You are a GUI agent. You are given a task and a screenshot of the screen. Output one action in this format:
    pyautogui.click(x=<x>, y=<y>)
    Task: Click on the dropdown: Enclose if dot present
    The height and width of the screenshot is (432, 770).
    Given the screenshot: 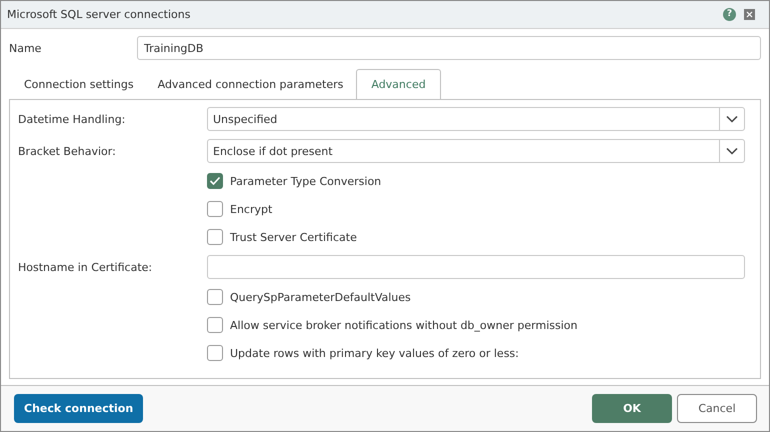 What is the action you would take?
    pyautogui.click(x=476, y=151)
    